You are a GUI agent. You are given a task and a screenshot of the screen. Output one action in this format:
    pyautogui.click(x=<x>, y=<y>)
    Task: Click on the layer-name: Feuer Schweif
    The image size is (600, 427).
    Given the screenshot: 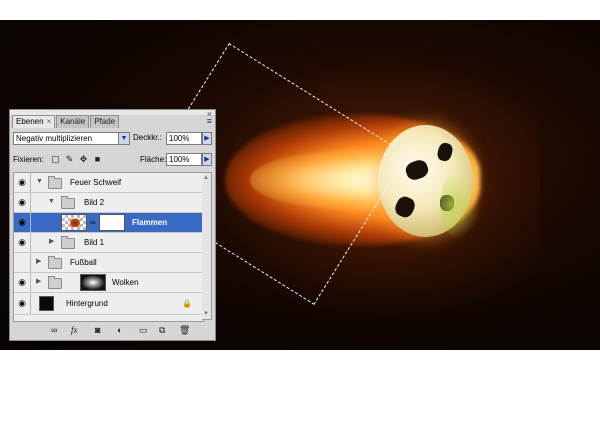 What is the action you would take?
    pyautogui.click(x=96, y=182)
    